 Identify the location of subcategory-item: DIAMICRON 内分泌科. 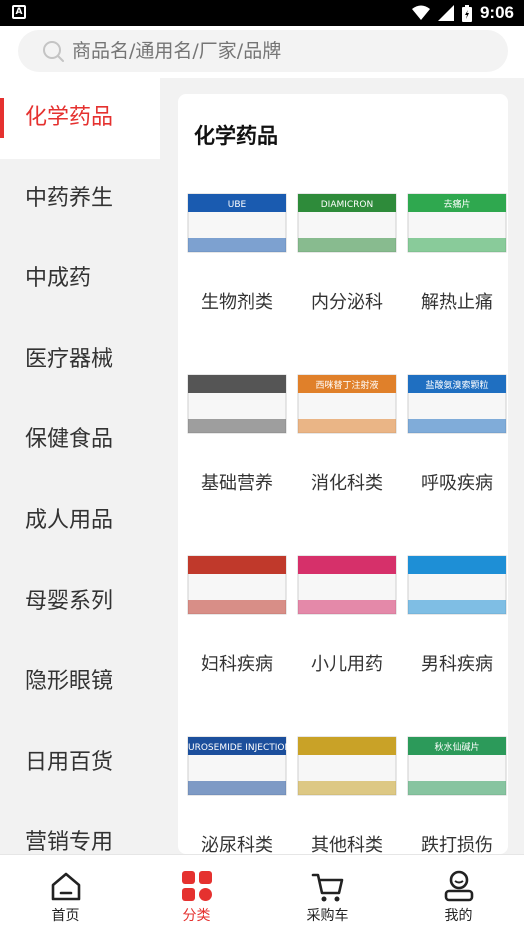
(347, 260).